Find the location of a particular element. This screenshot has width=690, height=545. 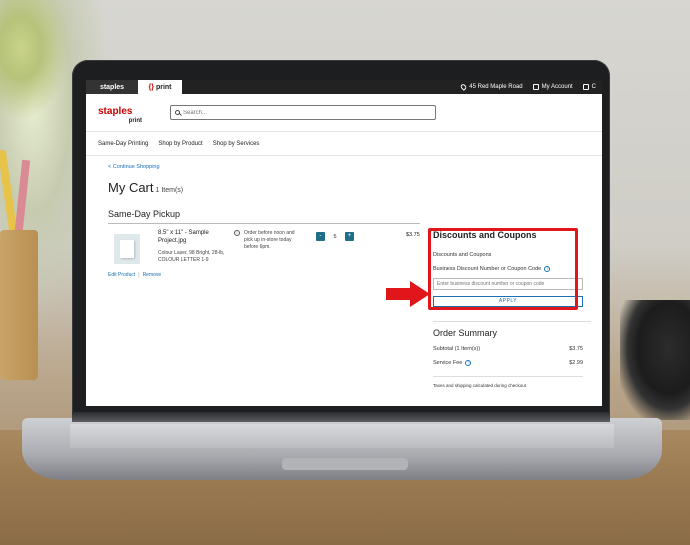

same-day-pickup-heading: Same-Day Pickup is located at coordinates (264, 216).